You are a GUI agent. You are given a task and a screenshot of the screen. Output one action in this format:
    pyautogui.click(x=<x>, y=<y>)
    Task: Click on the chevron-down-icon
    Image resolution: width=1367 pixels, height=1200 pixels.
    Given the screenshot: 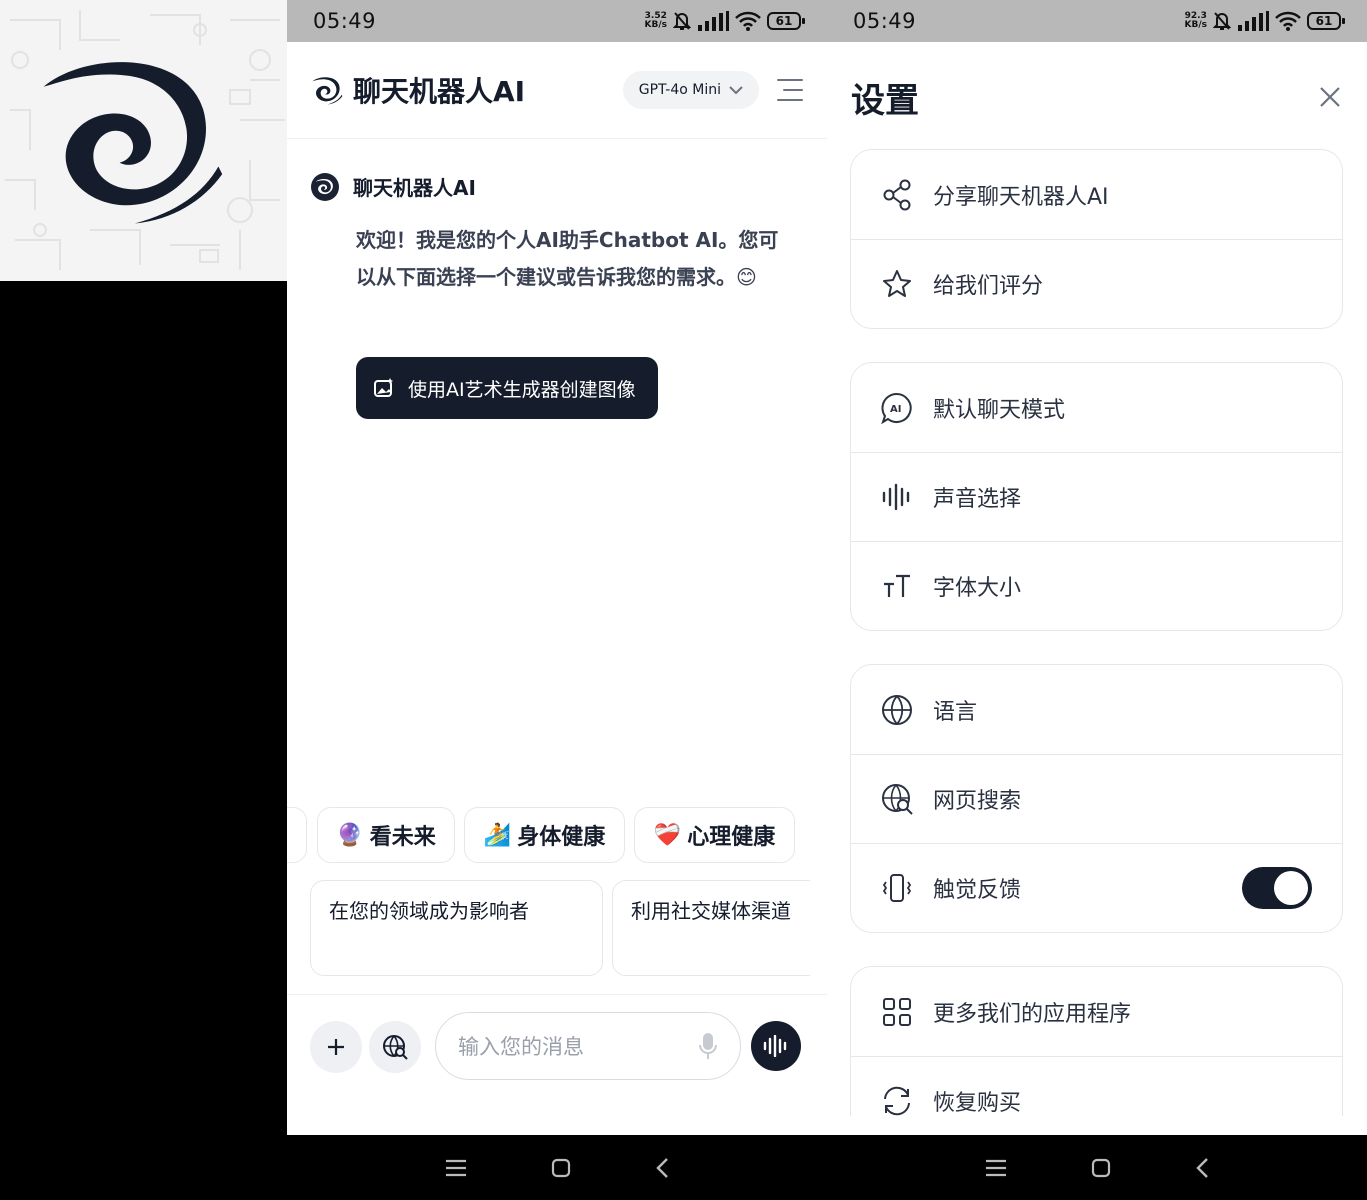 What is the action you would take?
    pyautogui.click(x=736, y=89)
    